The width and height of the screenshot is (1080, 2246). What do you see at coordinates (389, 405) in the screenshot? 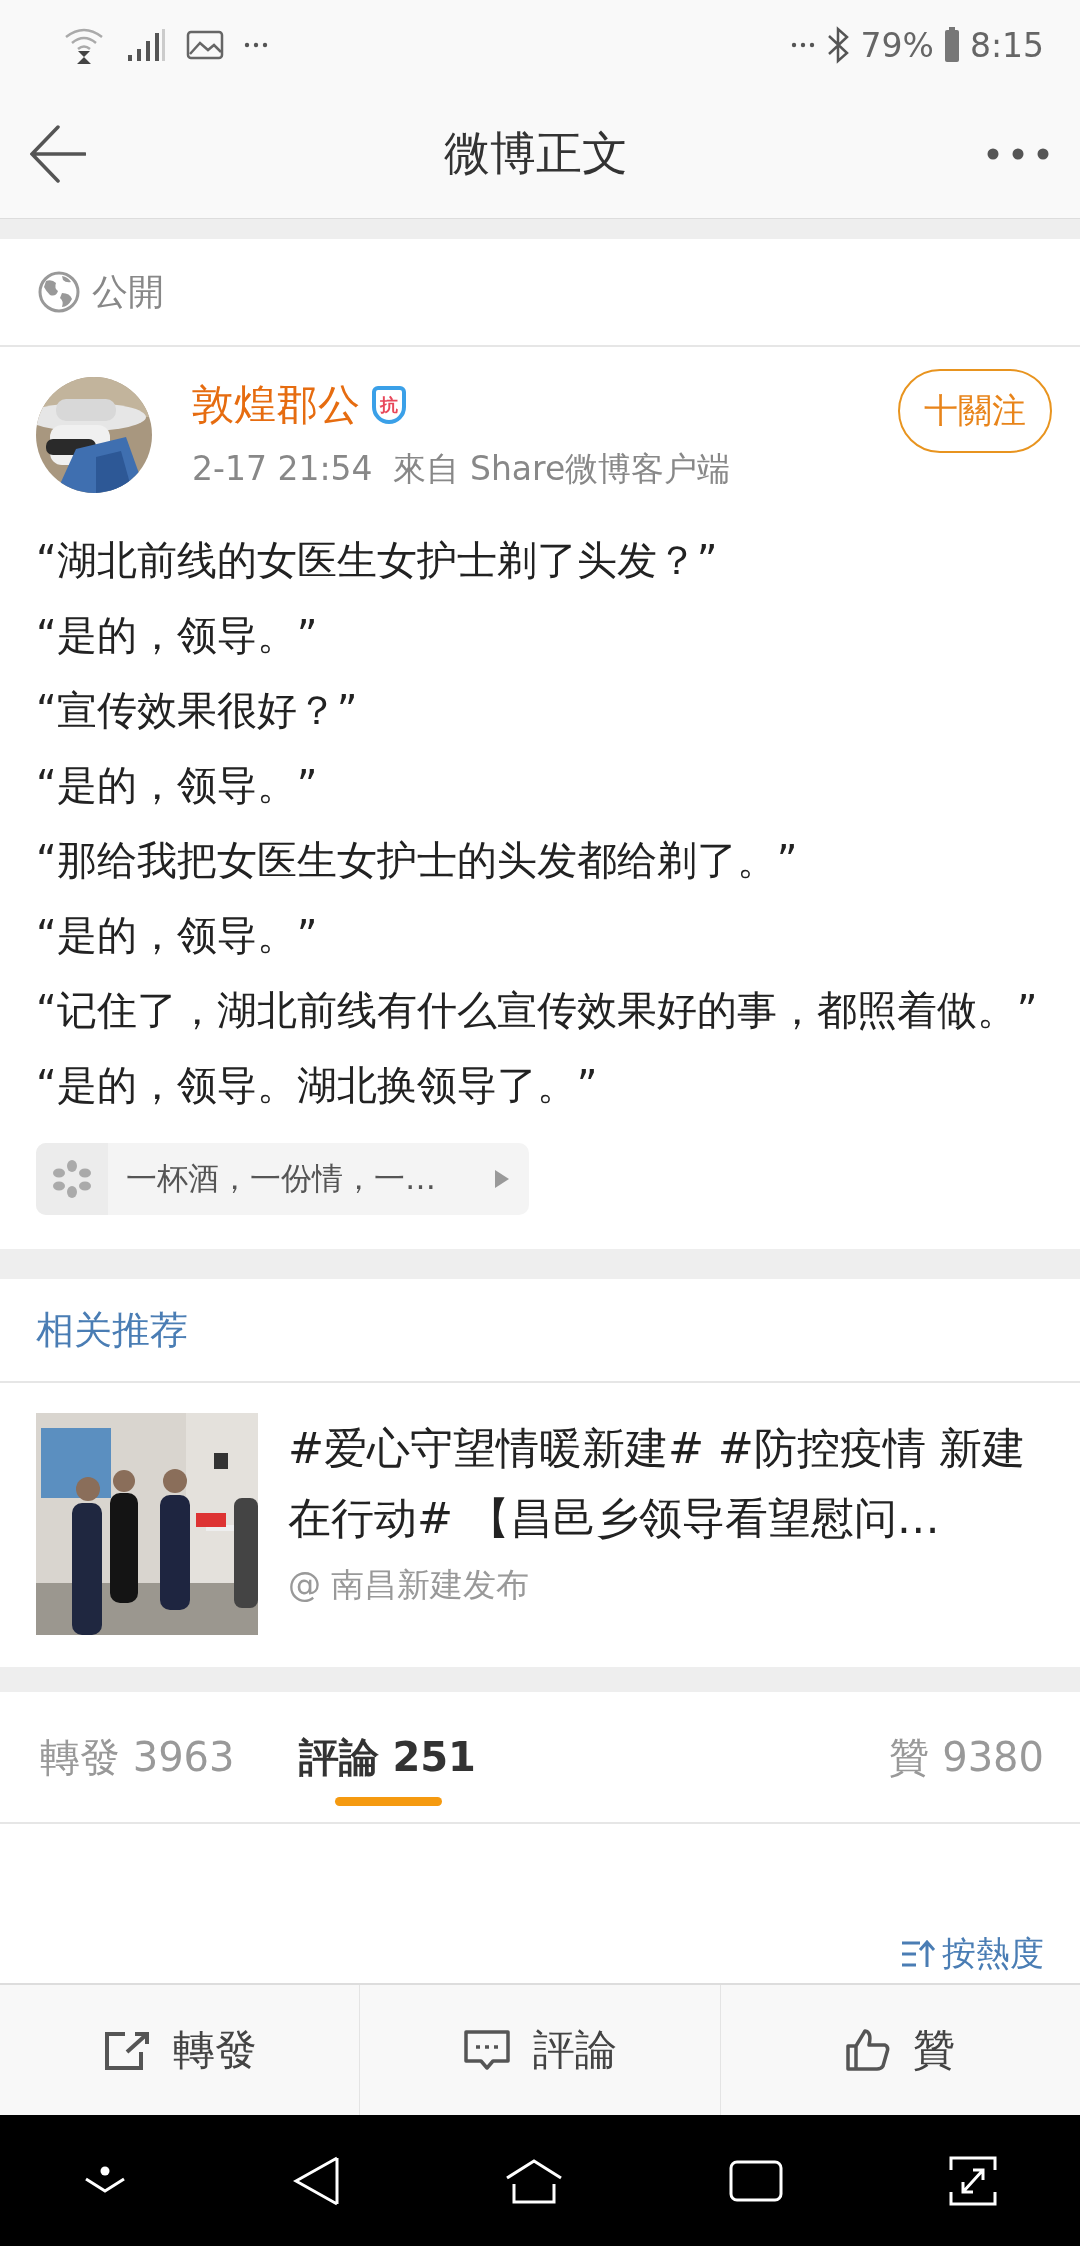
I see `verified-badge: 抗` at bounding box center [389, 405].